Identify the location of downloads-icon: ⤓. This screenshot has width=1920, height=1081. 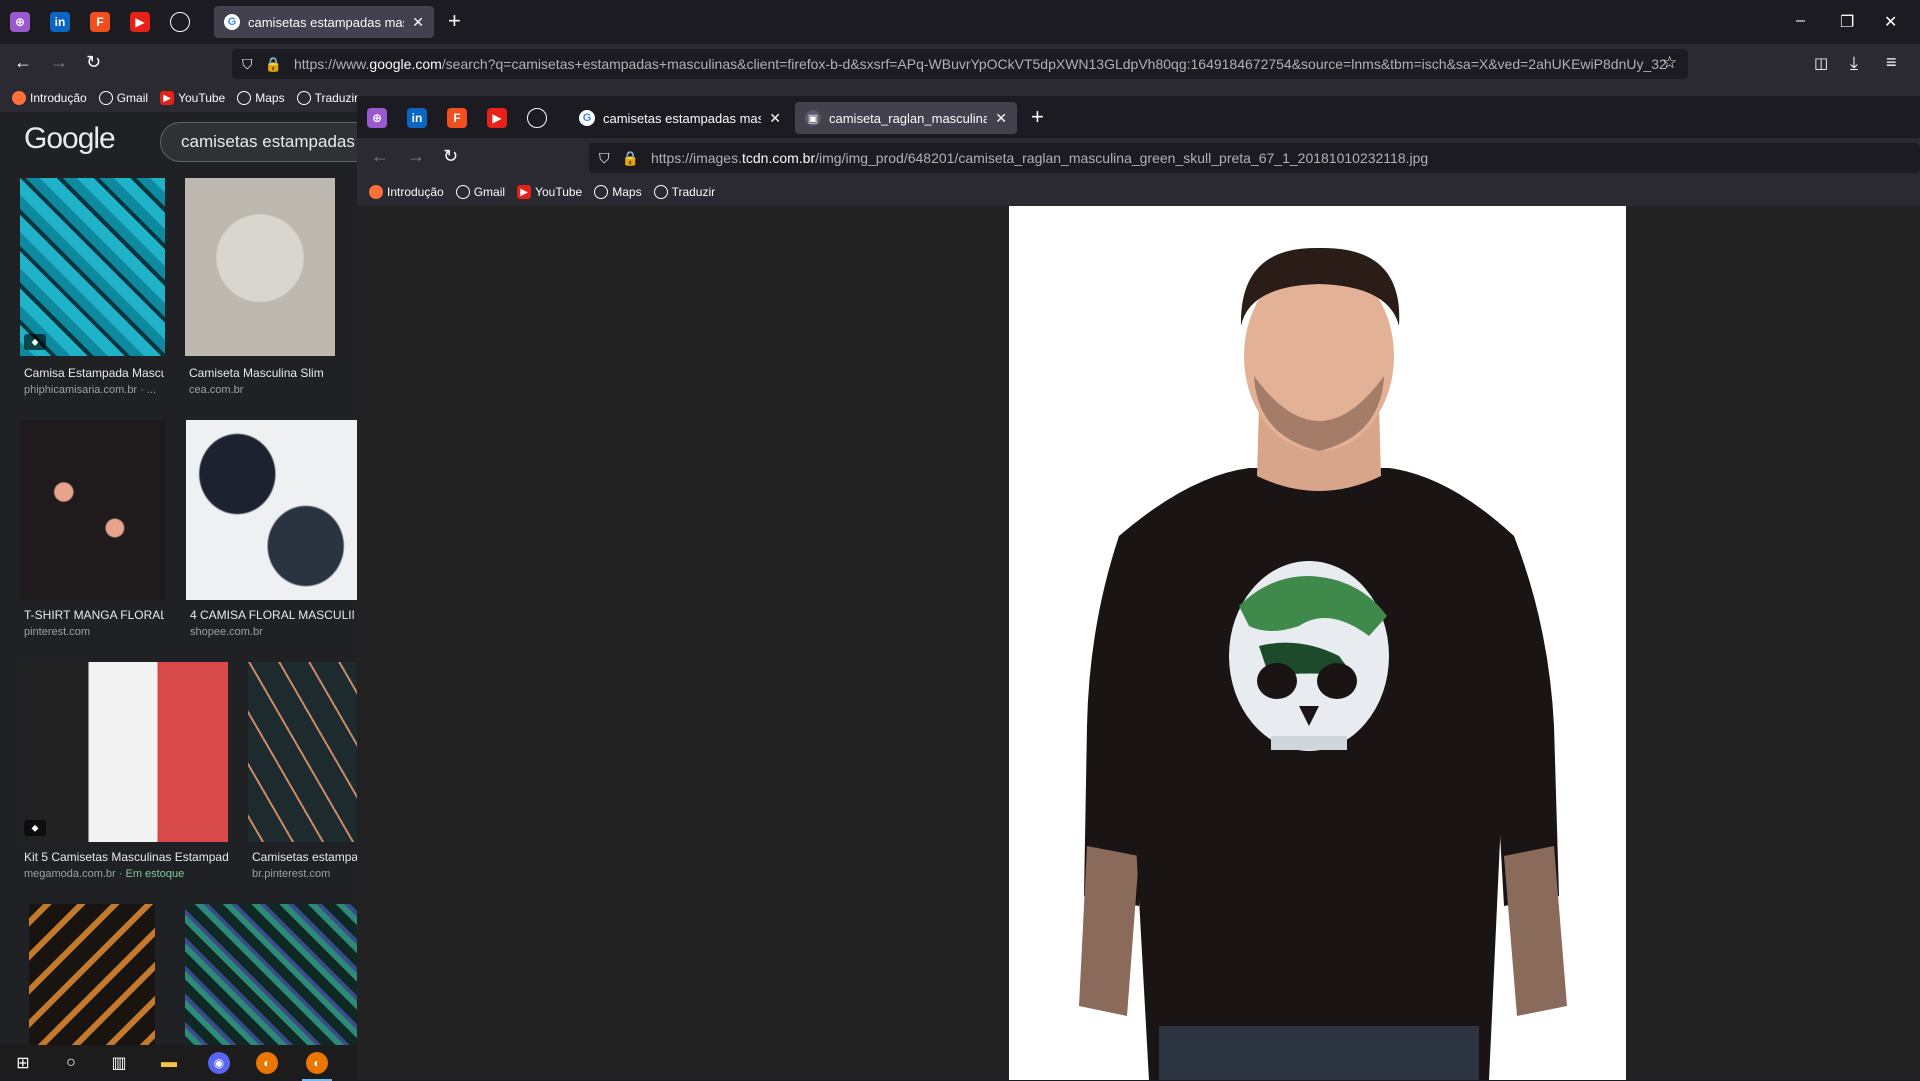
(1854, 63).